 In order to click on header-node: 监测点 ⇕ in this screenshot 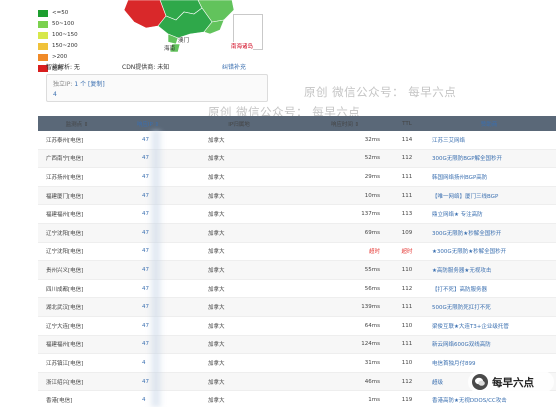, I will do `click(77, 124)`.